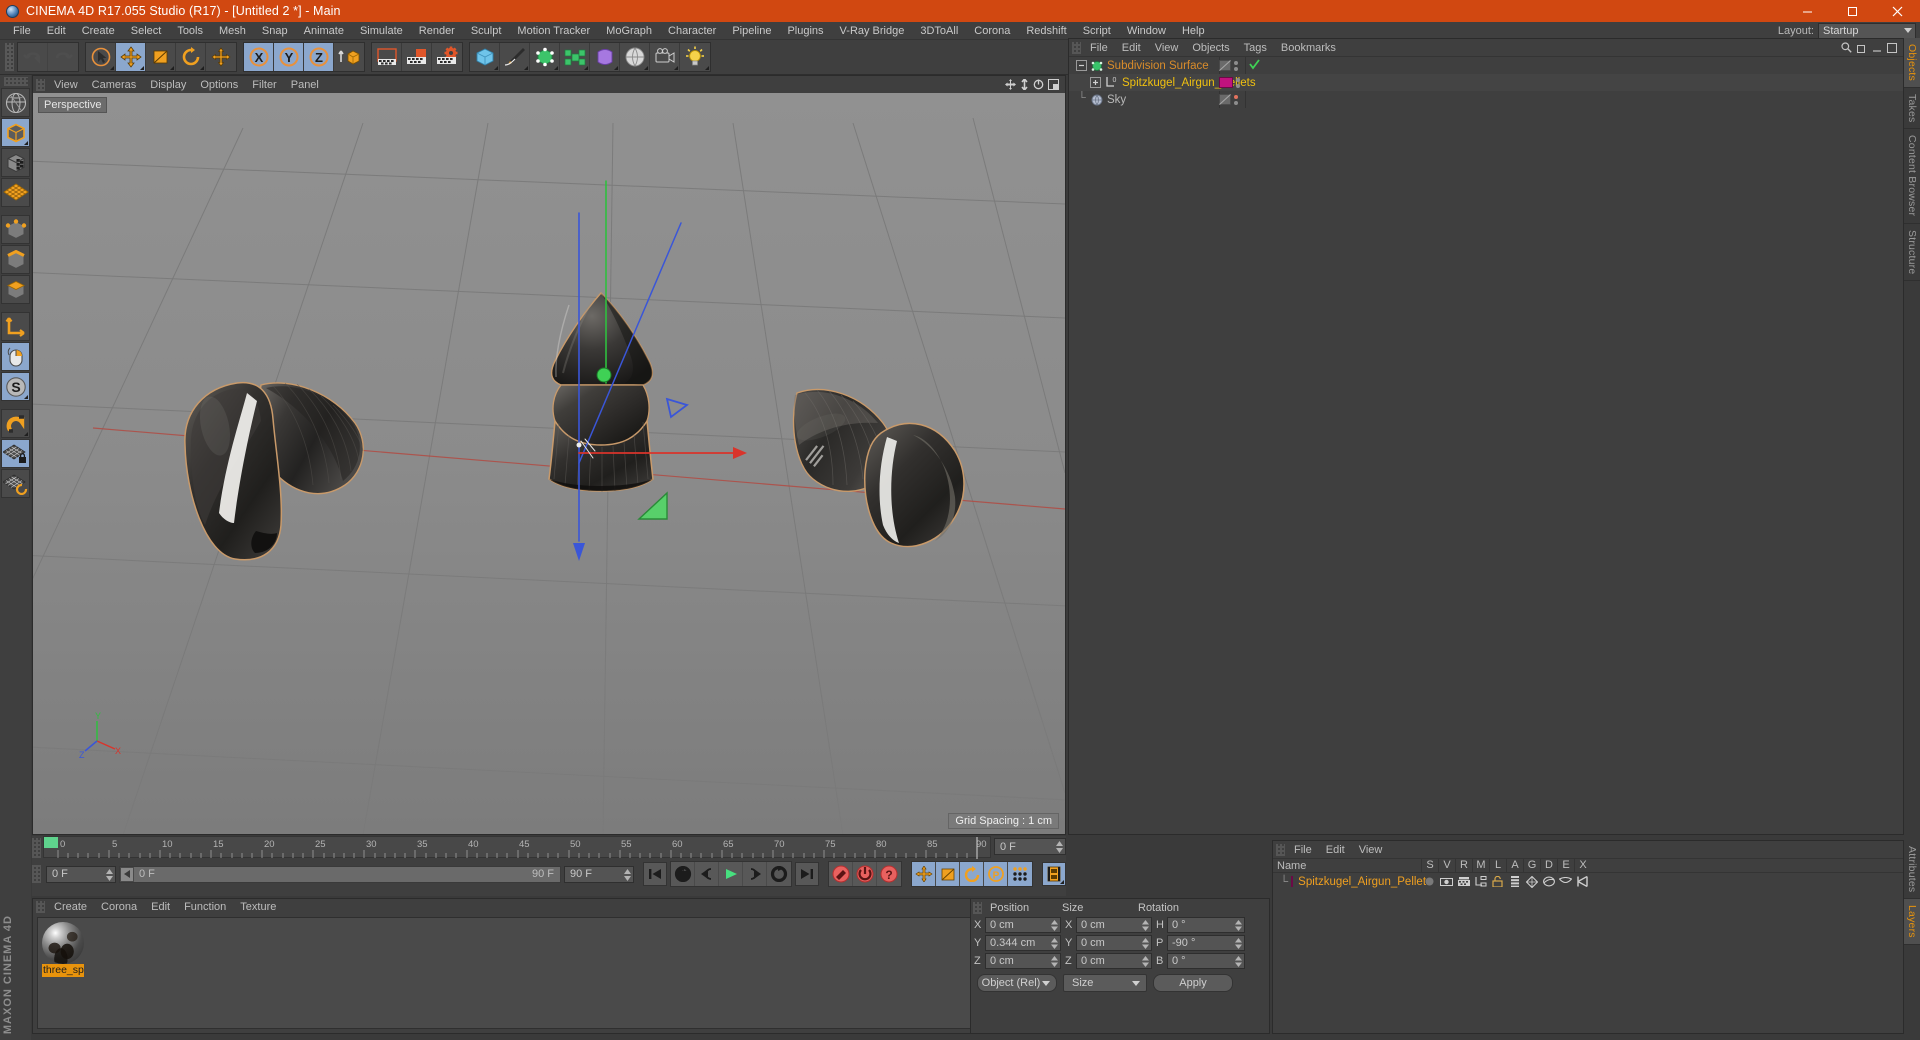 Image resolution: width=1920 pixels, height=1040 pixels. Describe the element at coordinates (1206, 943) in the screenshot. I see `rotation-p-field: -90 °` at that location.